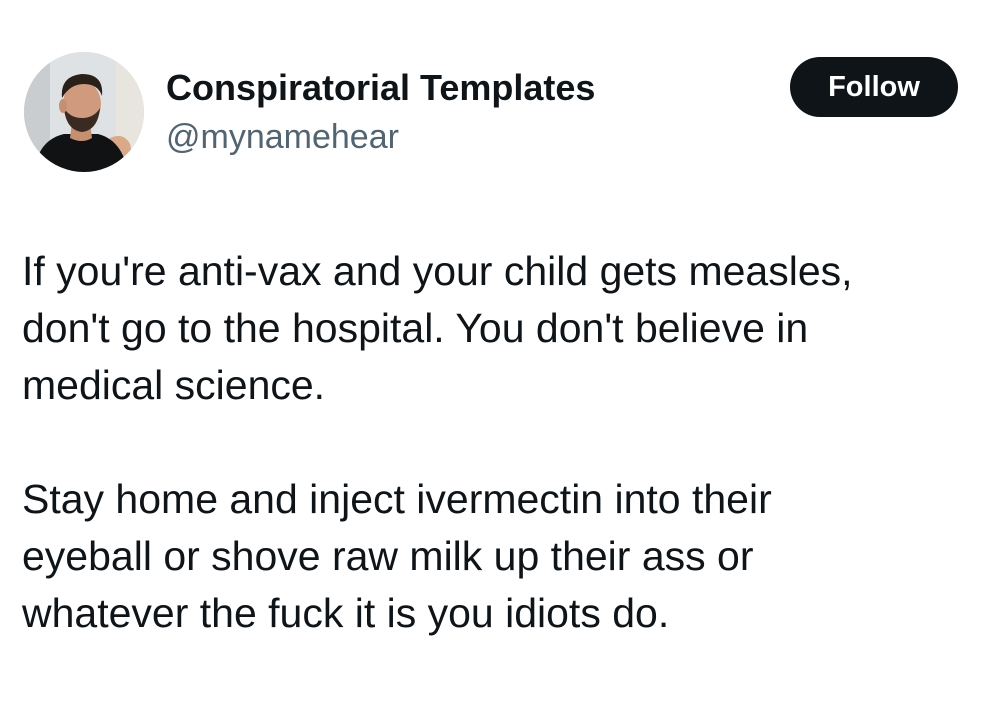 The image size is (1000, 717). I want to click on author-display-name: Conspiratorial Templates, so click(380, 88).